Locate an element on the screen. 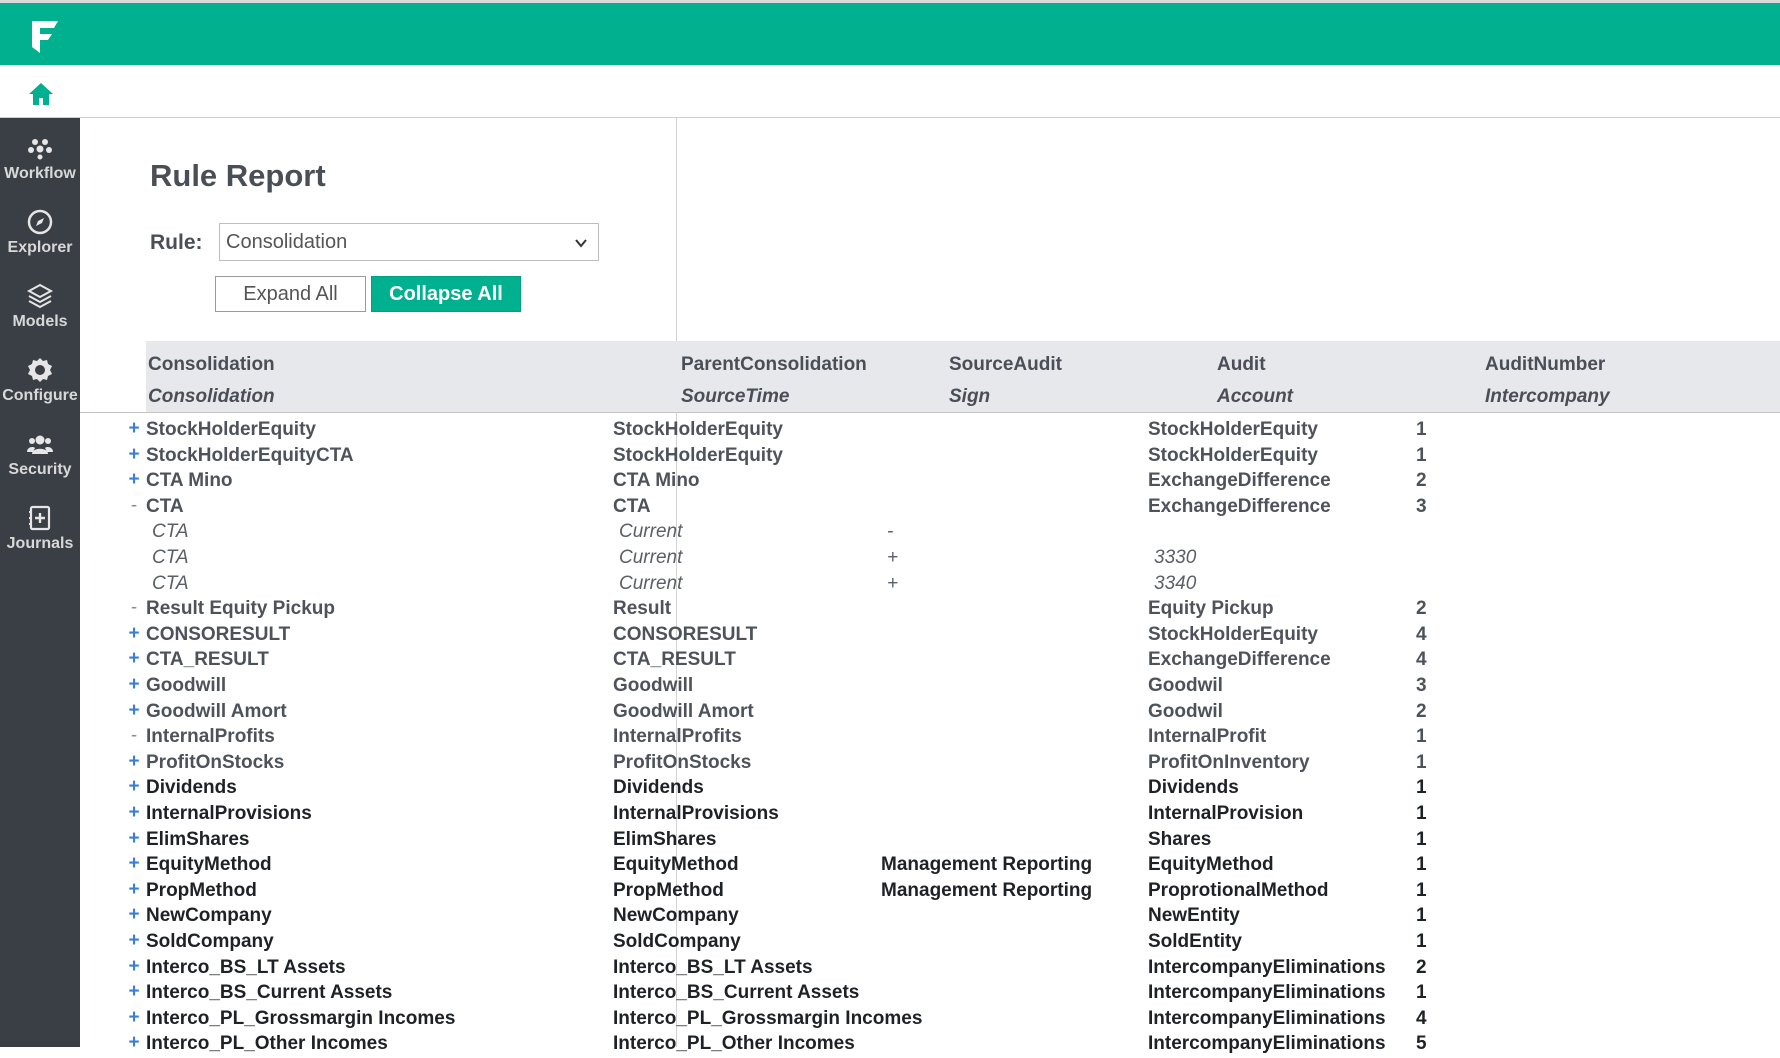 The width and height of the screenshot is (1780, 1058). table-row: + NewCompany NewCompany NewEntity 1 is located at coordinates (930, 917).